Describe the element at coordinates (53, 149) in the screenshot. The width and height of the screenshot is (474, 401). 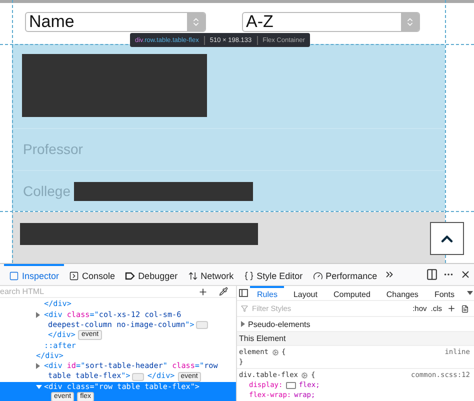
I see `role-label: Professor` at that location.